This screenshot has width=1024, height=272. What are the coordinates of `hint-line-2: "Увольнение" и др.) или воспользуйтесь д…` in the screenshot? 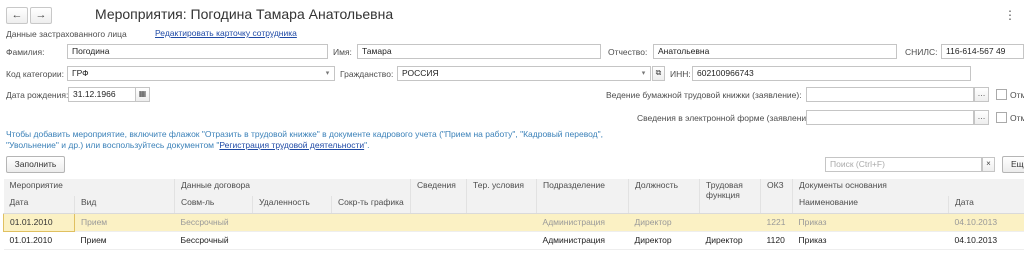 It's located at (113, 145).